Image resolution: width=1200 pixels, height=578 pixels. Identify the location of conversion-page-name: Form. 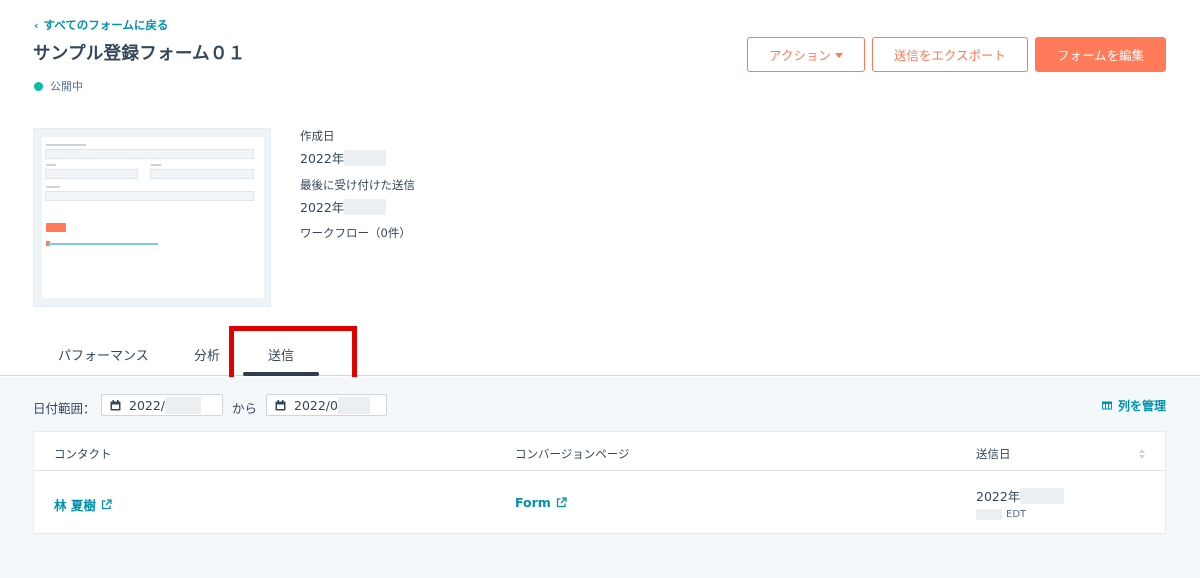
(533, 502).